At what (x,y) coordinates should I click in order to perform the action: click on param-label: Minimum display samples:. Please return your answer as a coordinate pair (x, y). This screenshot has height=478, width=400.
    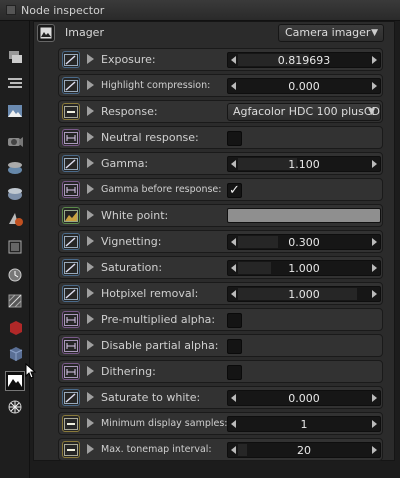
    Looking at the image, I should click on (164, 423).